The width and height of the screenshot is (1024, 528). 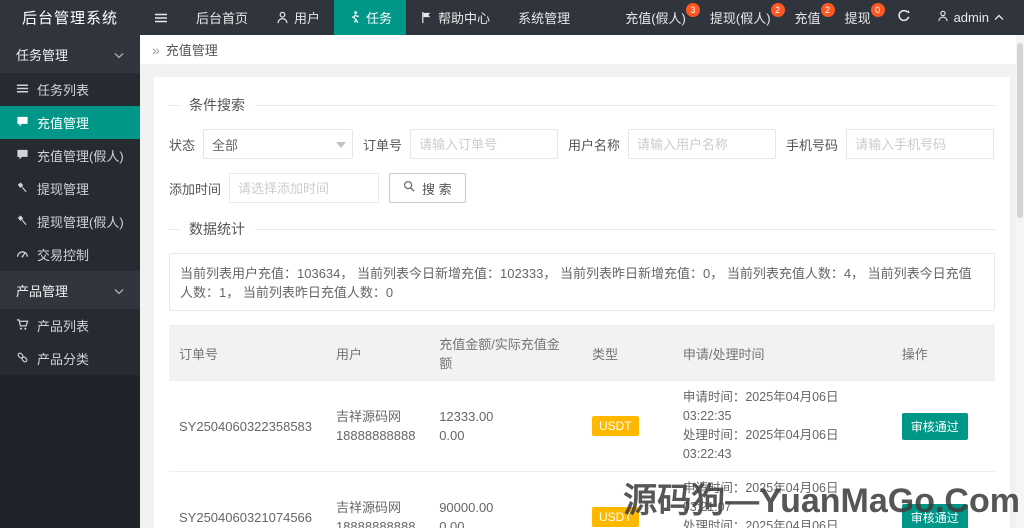 What do you see at coordinates (943, 353) in the screenshot?
I see `col-header-action: 操作` at bounding box center [943, 353].